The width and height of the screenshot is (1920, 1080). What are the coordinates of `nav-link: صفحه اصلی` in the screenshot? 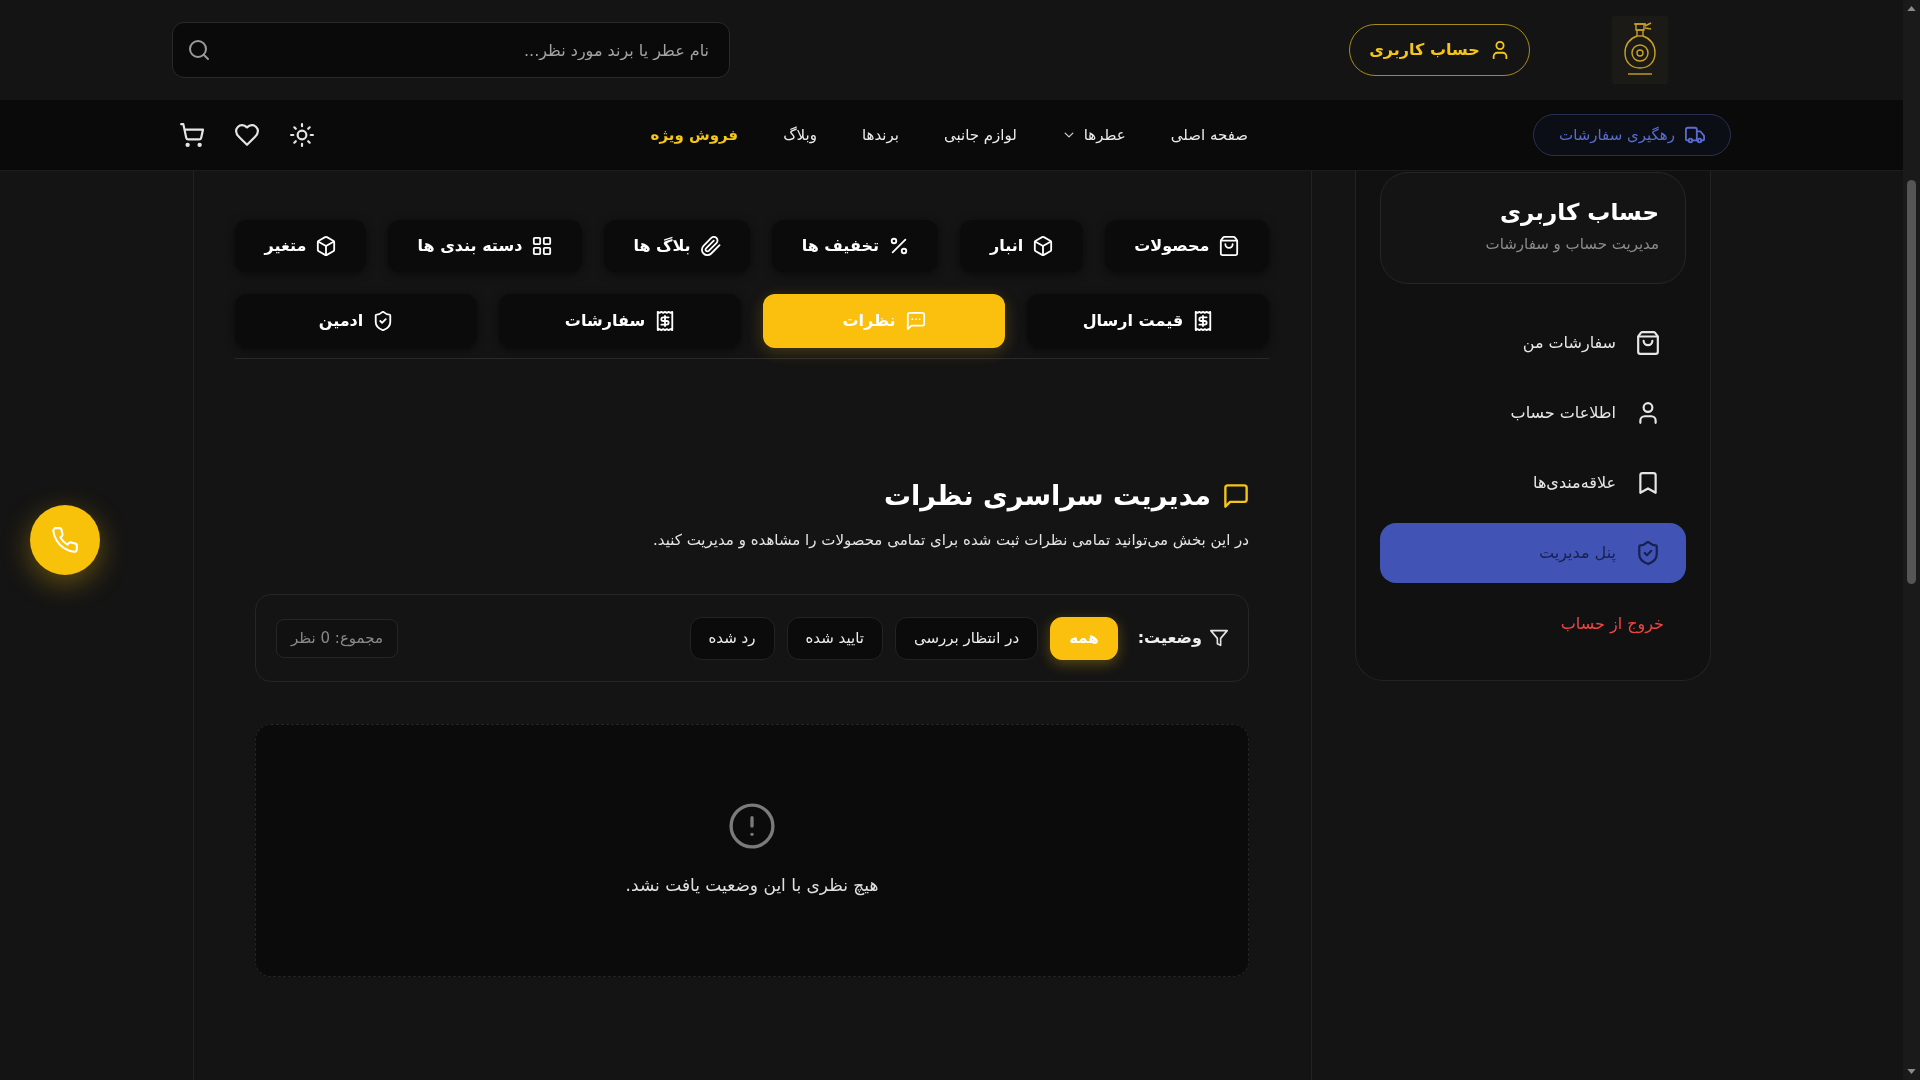 It's located at (1209, 135).